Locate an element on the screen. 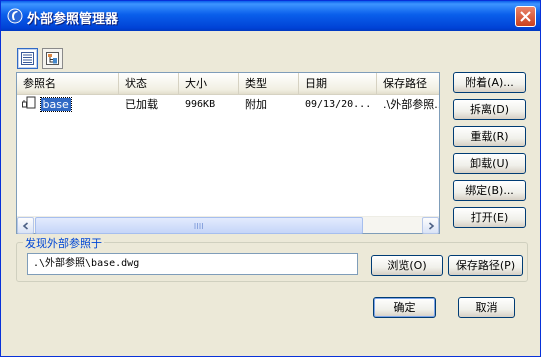 This screenshot has height=357, width=541. app-icon is located at coordinates (15, 16).